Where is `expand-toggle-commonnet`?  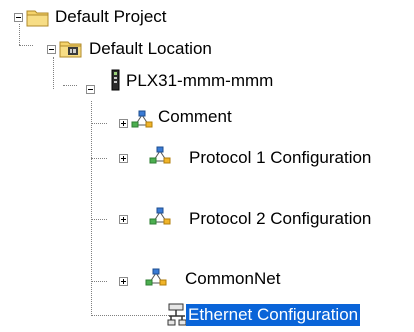 expand-toggle-commonnet is located at coordinates (123, 281).